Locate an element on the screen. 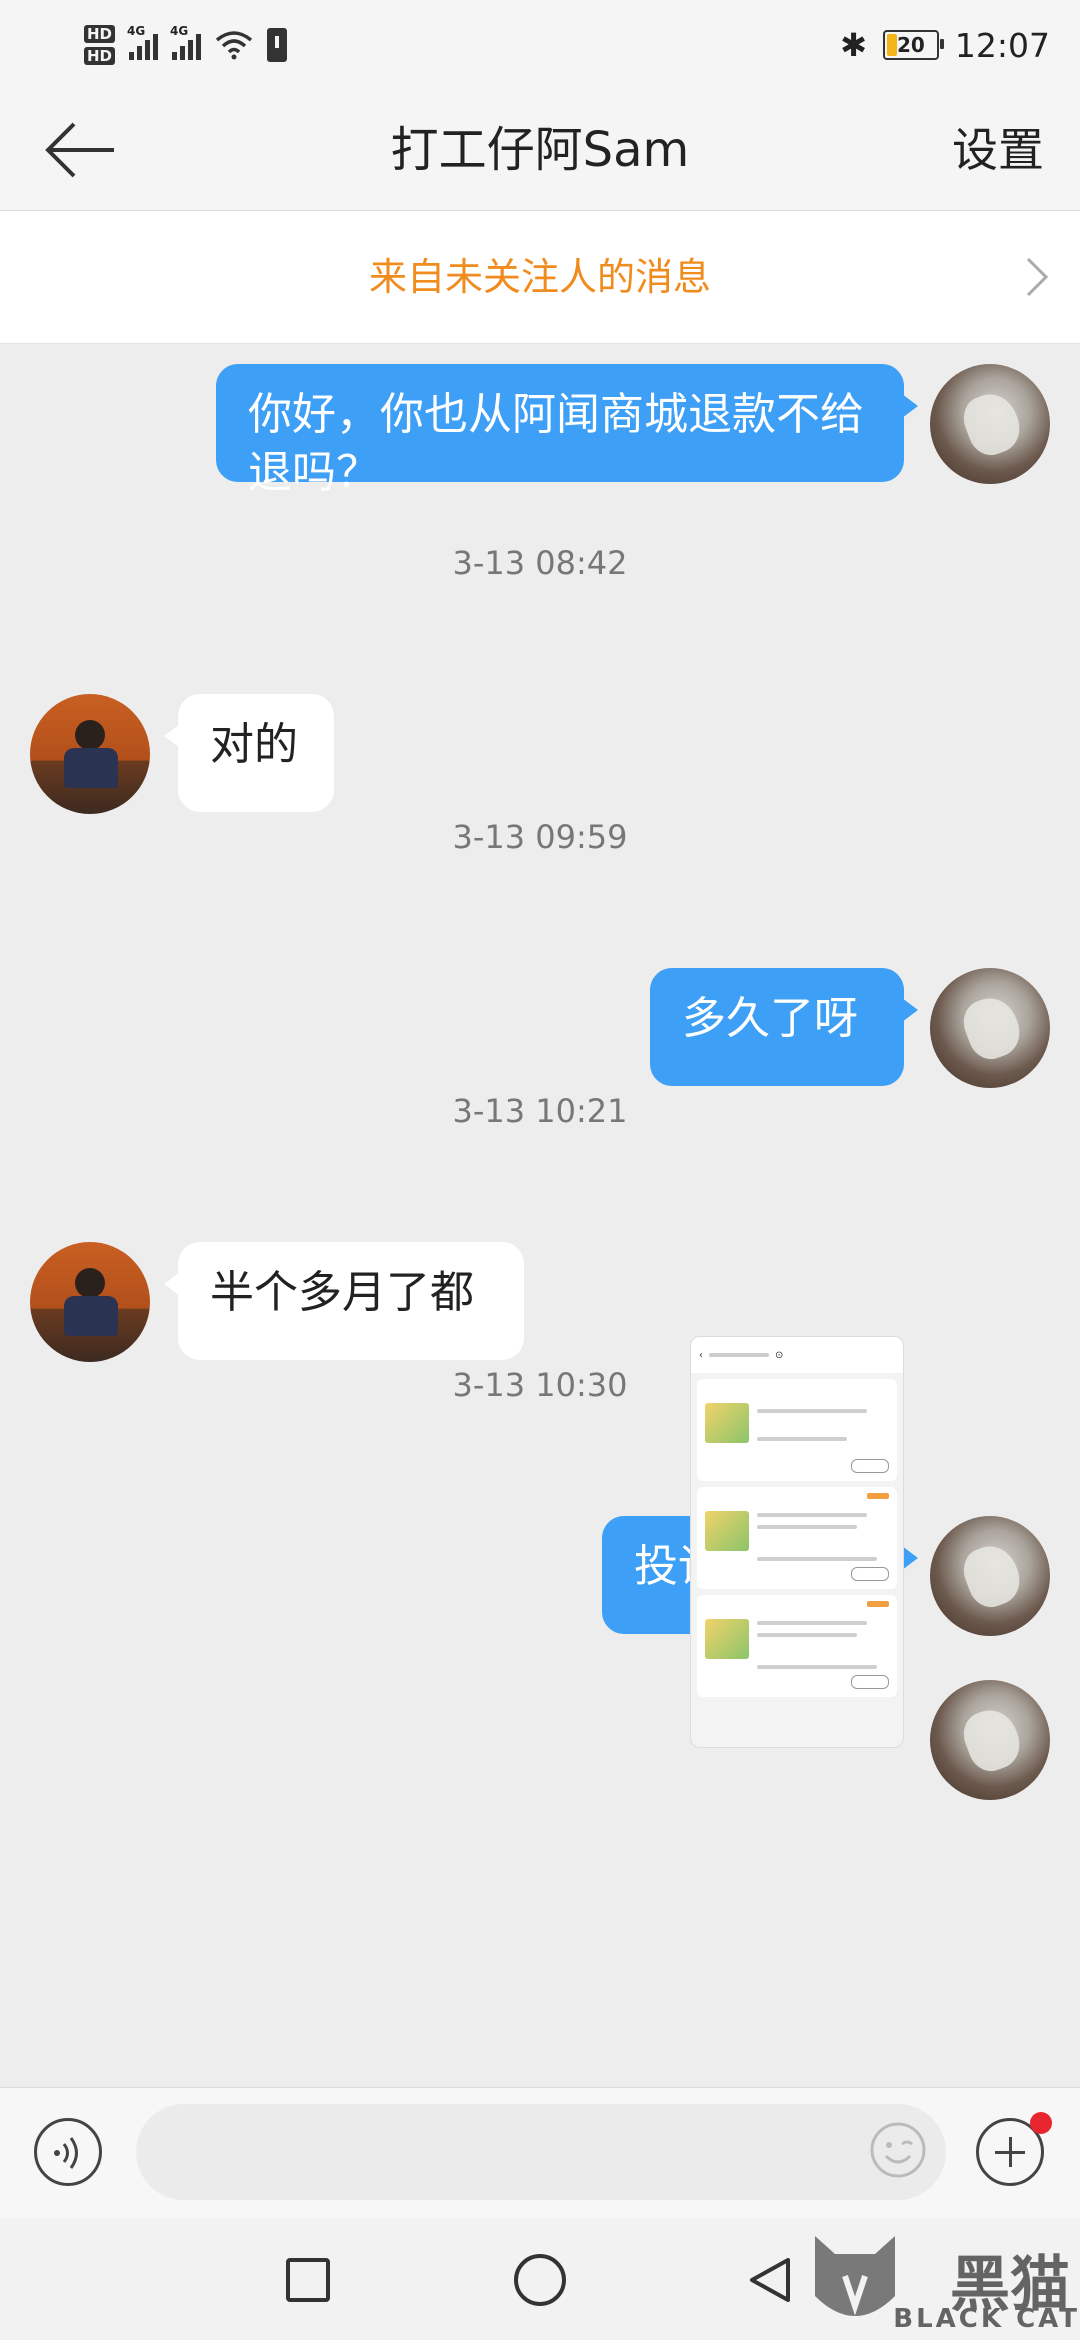 Image resolution: width=1080 pixels, height=2340 pixels. black-cat-watermark: 黑猫 BLACK CAT is located at coordinates (942, 2281).